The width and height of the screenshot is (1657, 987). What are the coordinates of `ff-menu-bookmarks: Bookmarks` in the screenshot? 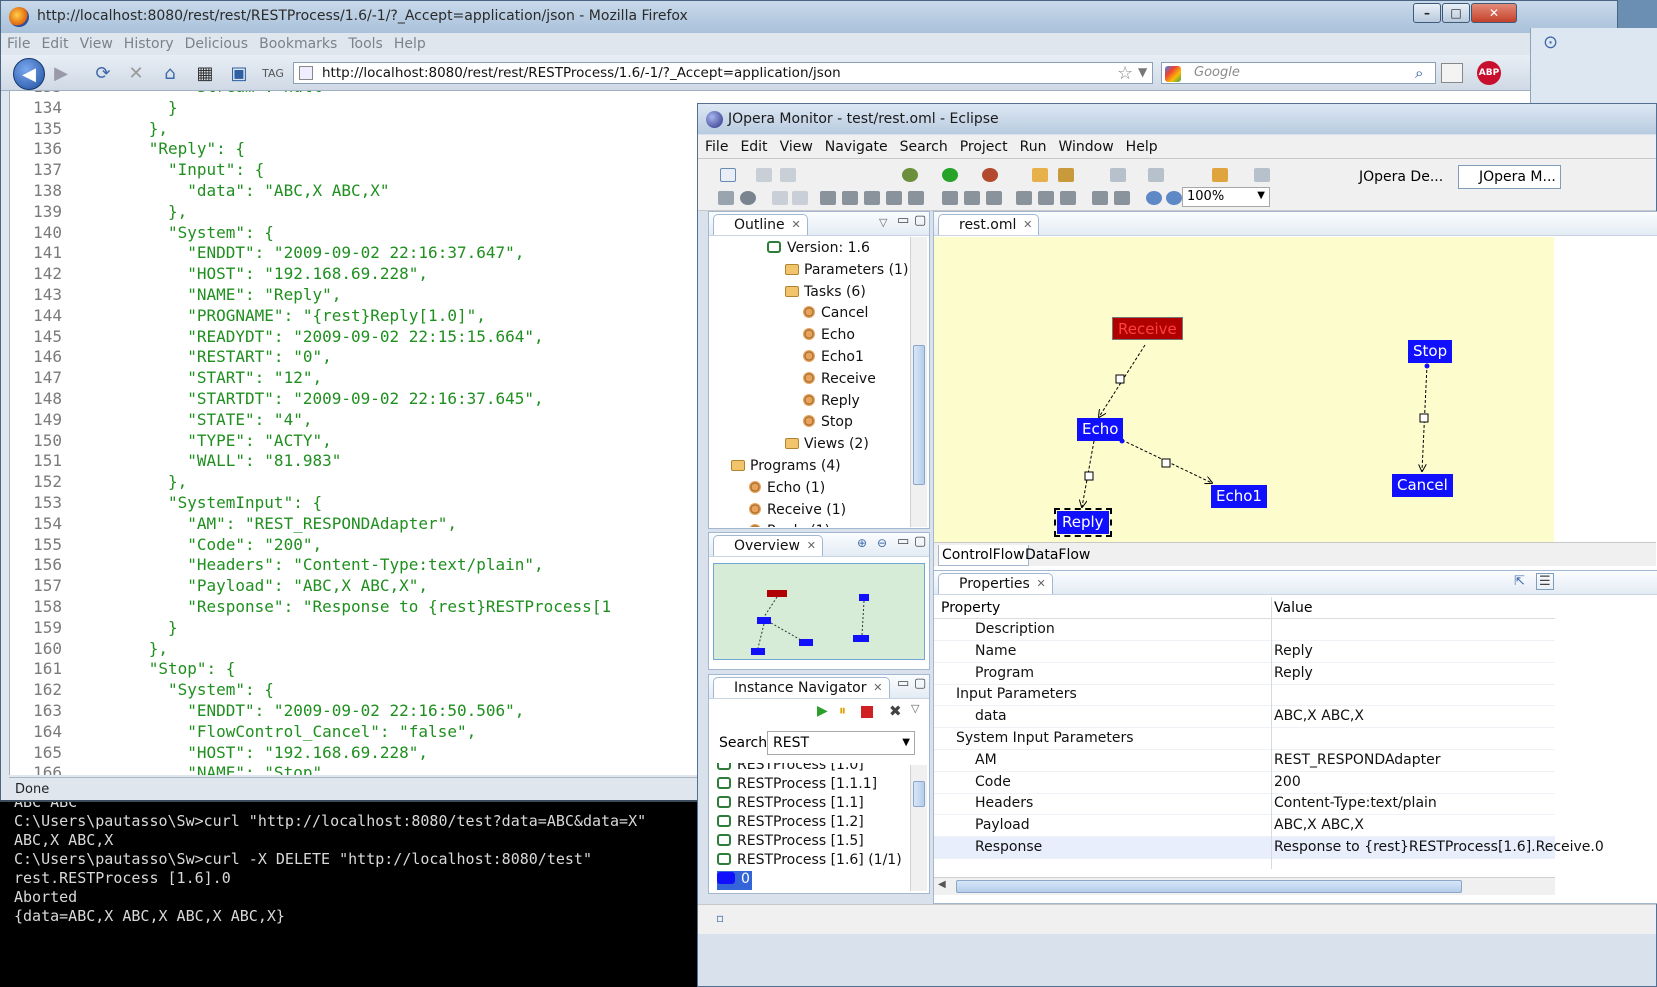 It's located at (297, 42).